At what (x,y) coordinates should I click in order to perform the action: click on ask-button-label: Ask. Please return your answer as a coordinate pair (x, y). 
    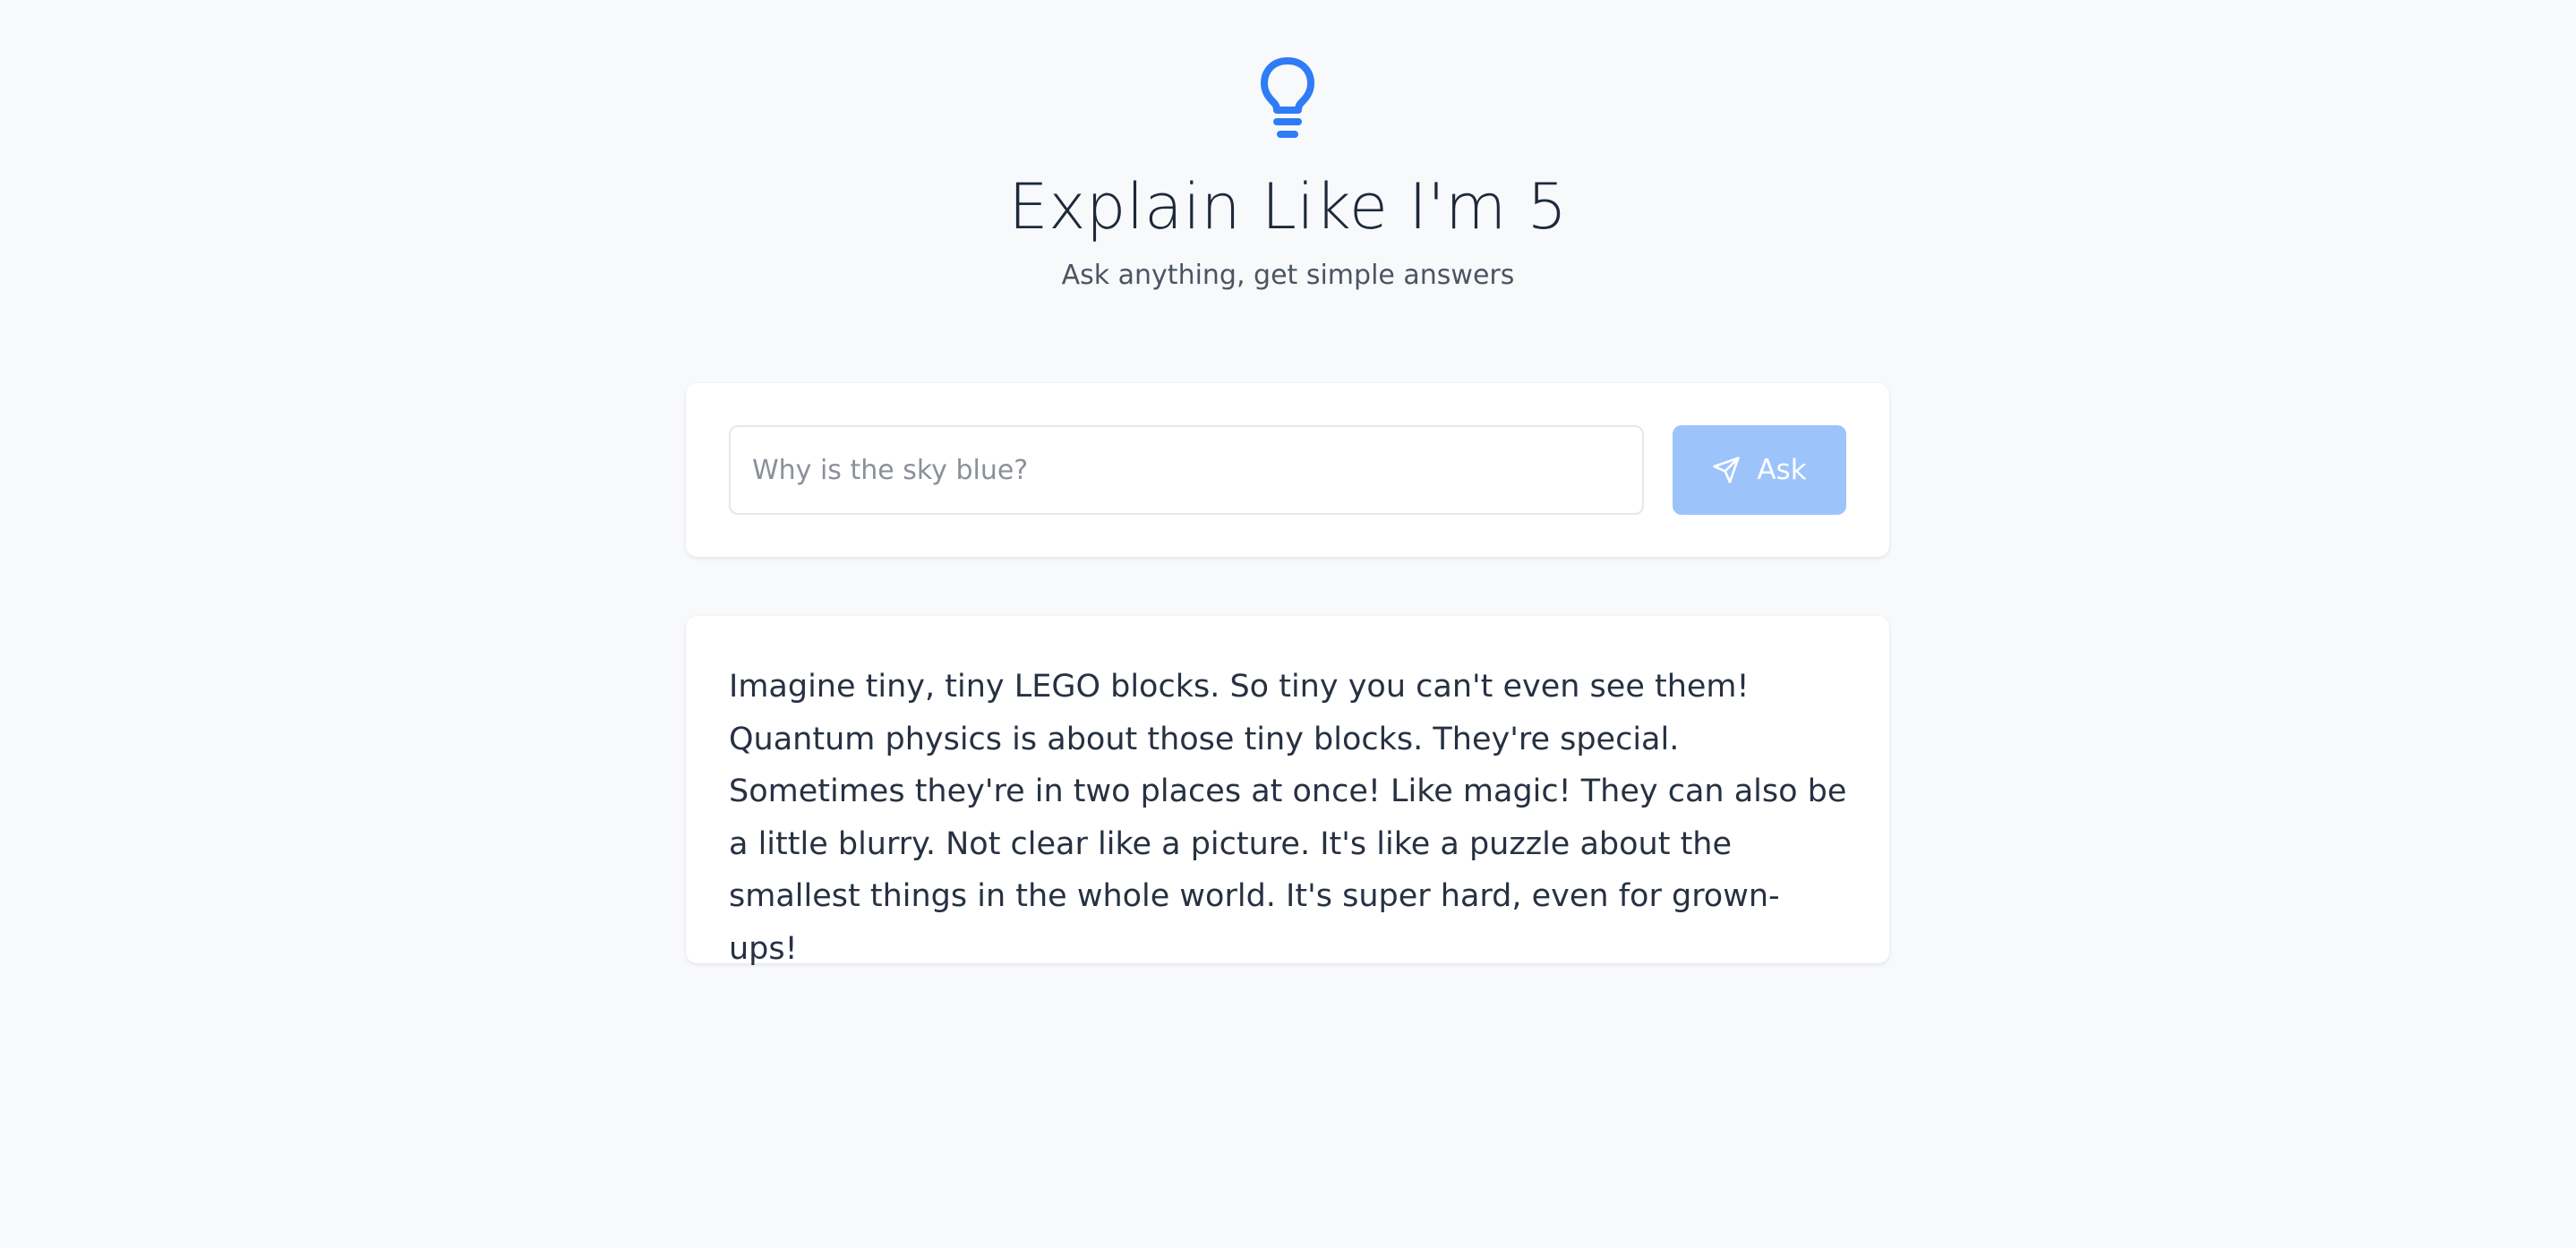
    Looking at the image, I should click on (1782, 470).